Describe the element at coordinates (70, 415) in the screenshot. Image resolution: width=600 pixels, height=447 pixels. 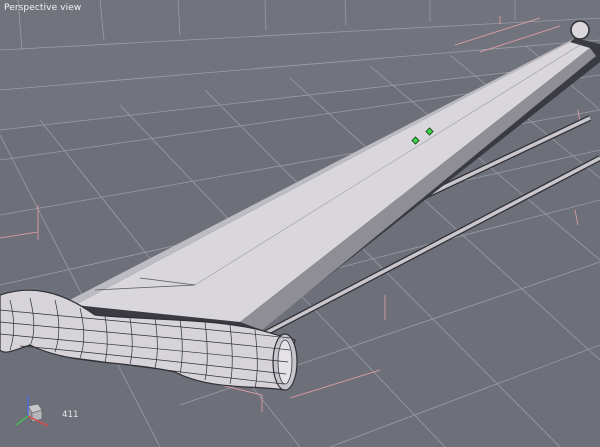
I see `vertex-count: 411` at that location.